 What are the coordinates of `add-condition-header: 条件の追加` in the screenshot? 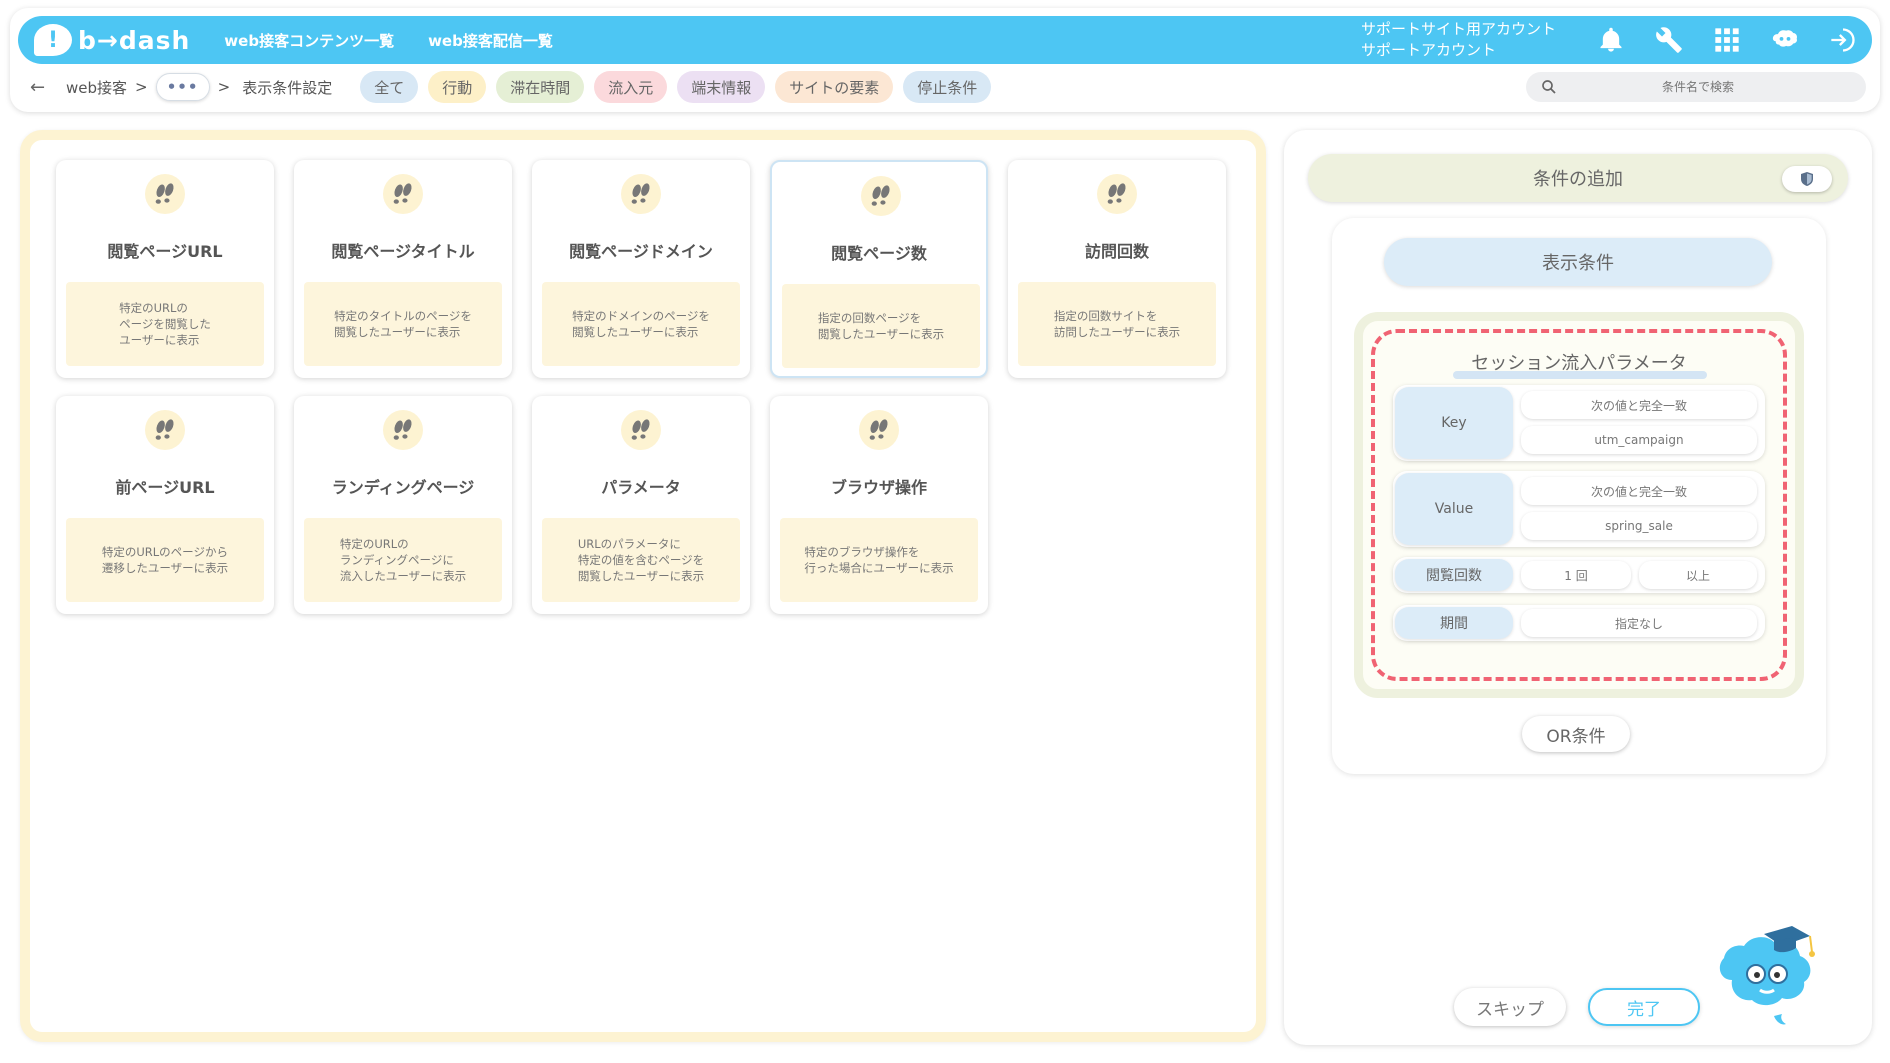 It's located at (1578, 178).